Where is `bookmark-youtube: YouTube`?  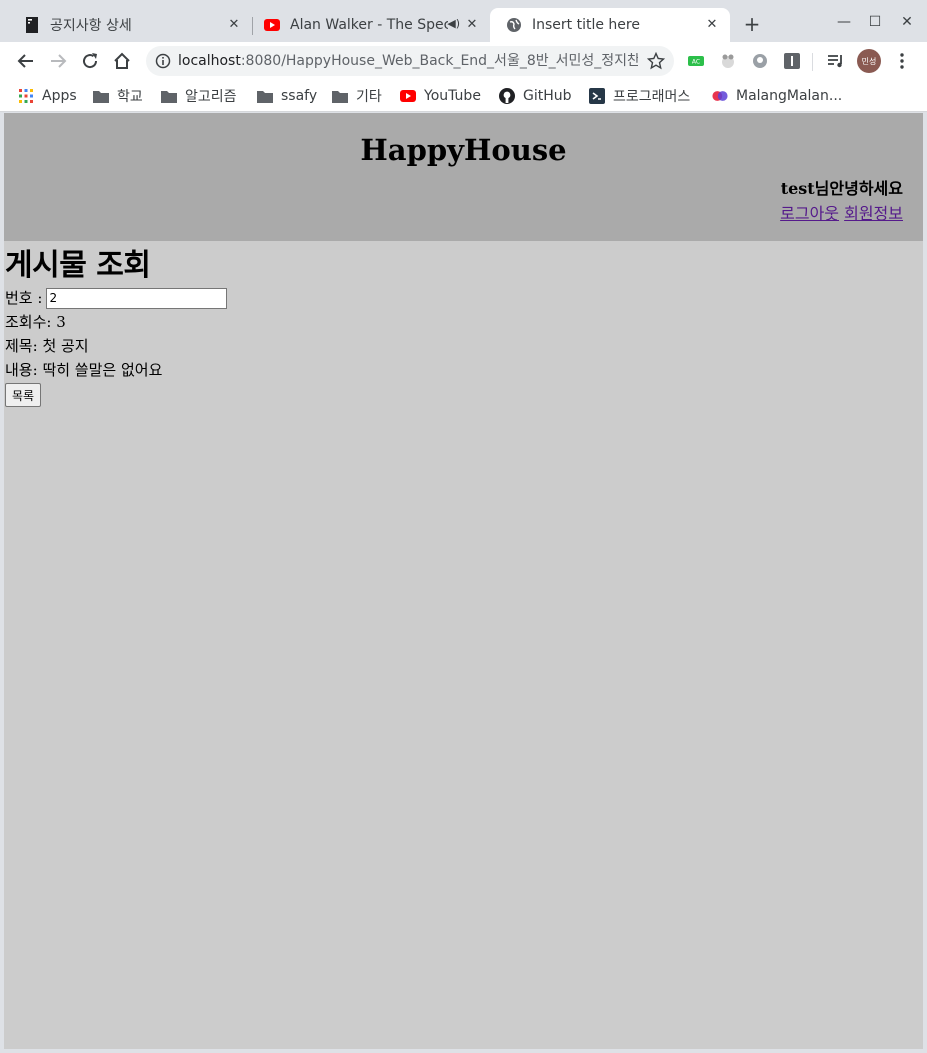 bookmark-youtube: YouTube is located at coordinates (440, 96).